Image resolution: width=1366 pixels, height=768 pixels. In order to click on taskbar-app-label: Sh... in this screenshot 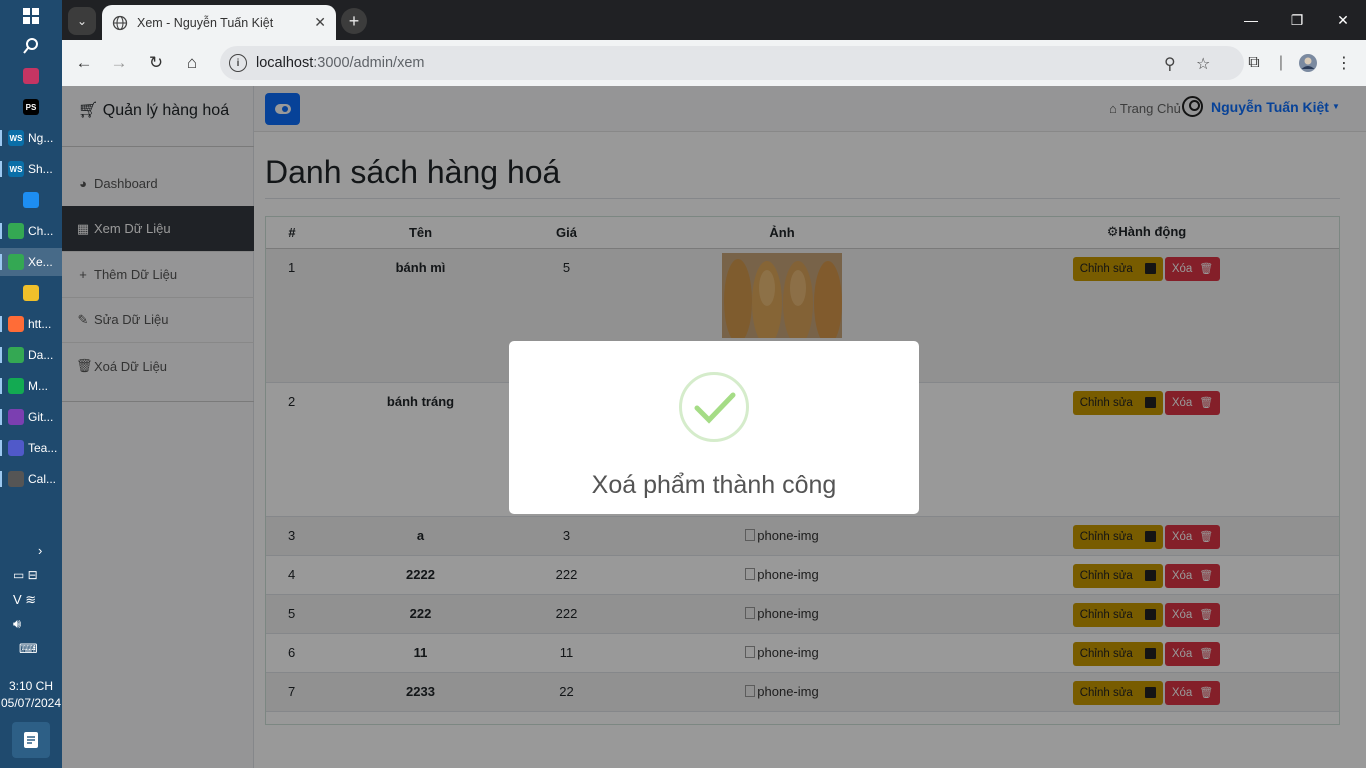, I will do `click(40, 169)`.